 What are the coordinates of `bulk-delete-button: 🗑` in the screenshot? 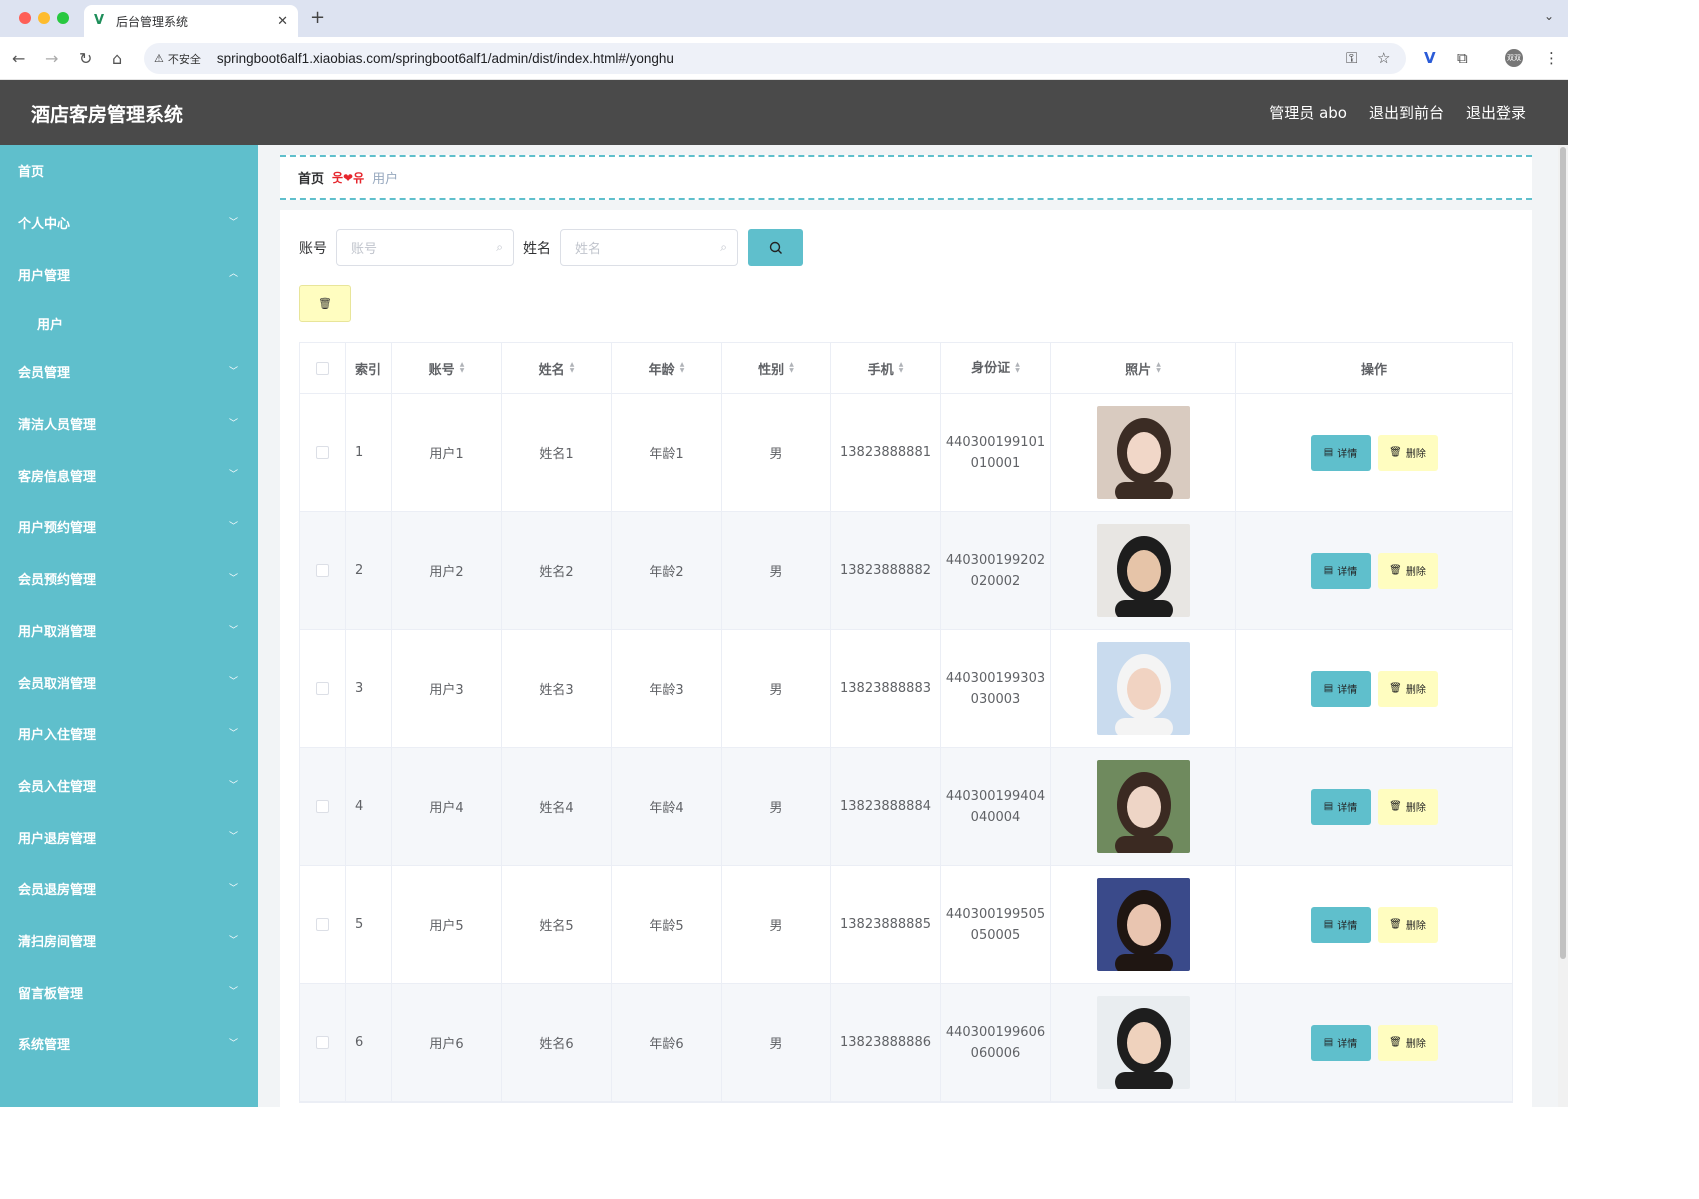 It's located at (325, 303).